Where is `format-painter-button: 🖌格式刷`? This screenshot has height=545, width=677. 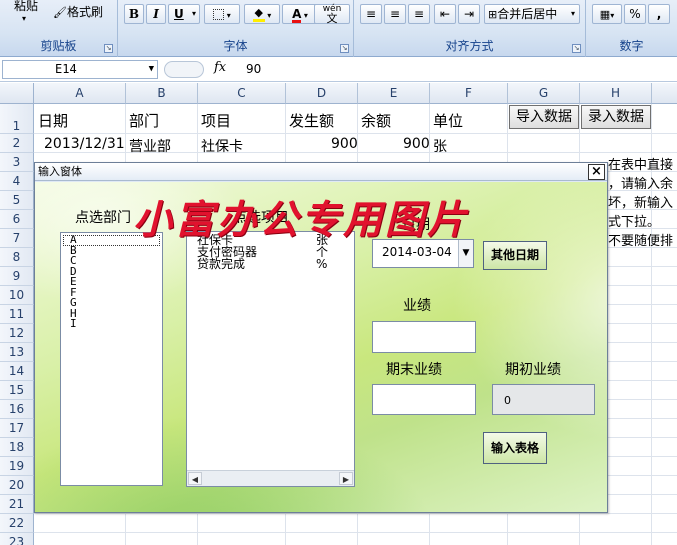
format-painter-button: 🖌格式刷 is located at coordinates (78, 11).